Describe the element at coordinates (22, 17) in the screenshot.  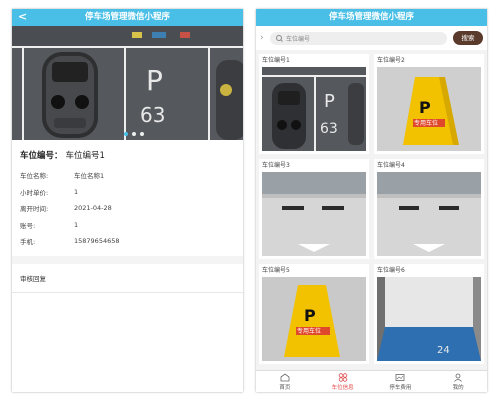
I see `back-button: <` at that location.